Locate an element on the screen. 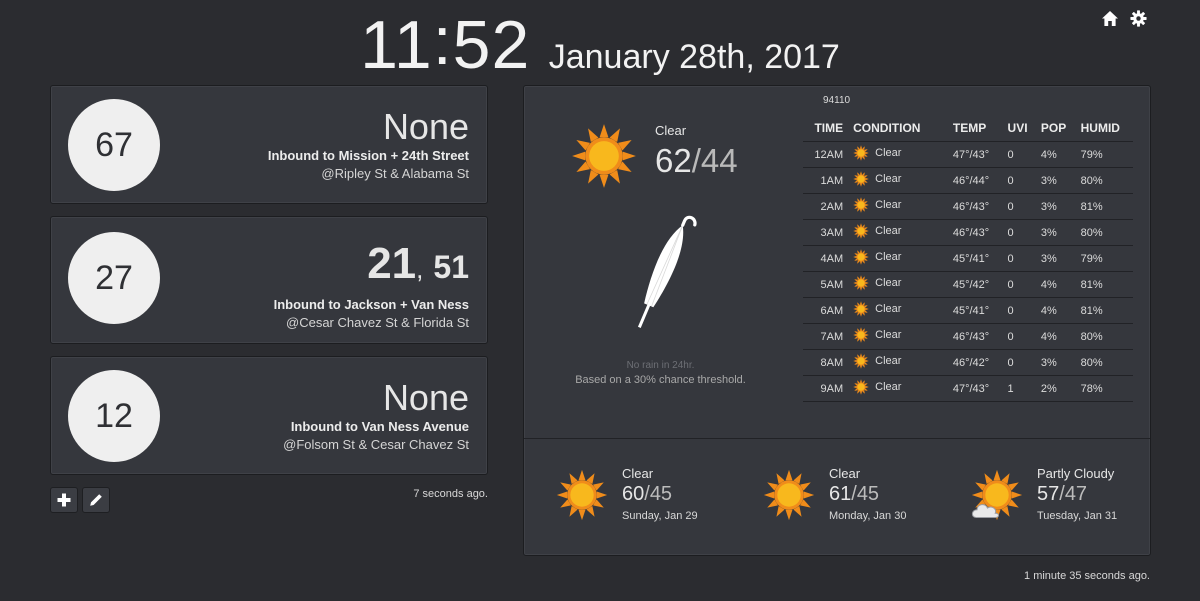 This screenshot has height=601, width=1200. home-icon is located at coordinates (1110, 18).